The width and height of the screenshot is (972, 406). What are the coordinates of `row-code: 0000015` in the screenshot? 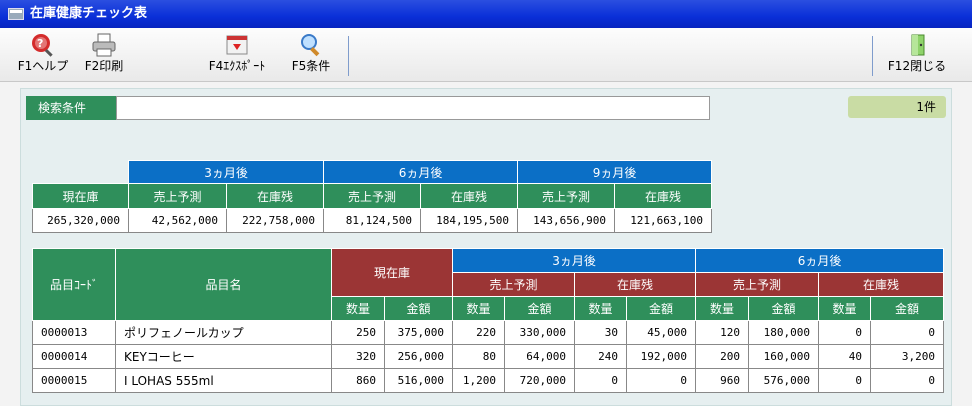 It's located at (74, 380).